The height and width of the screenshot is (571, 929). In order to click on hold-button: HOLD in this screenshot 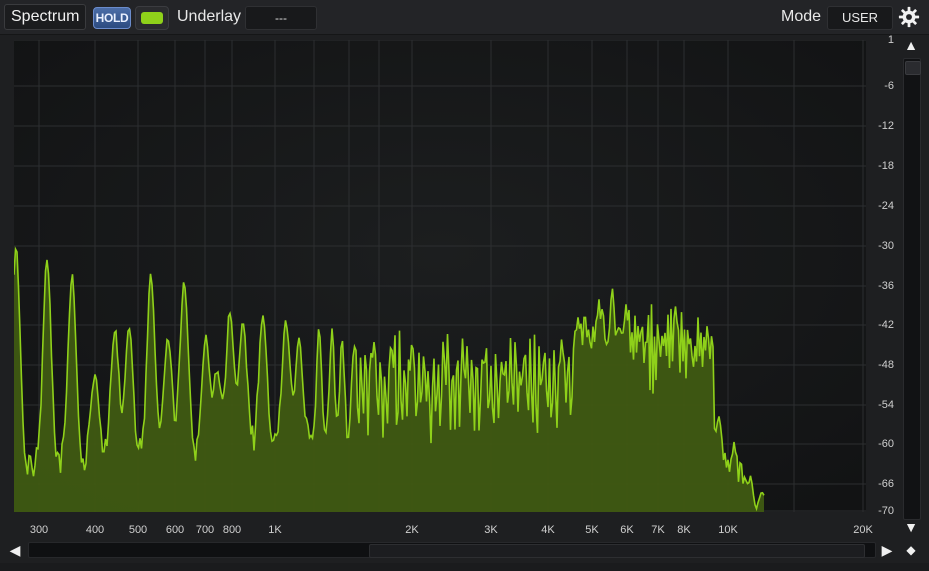, I will do `click(112, 18)`.